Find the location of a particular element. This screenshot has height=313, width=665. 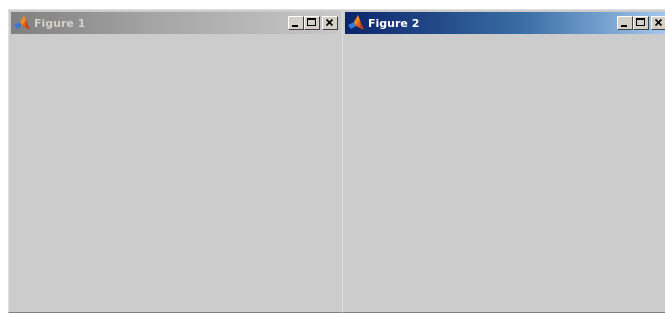

figure-2-titlebar: Figure 2 is located at coordinates (505, 23).